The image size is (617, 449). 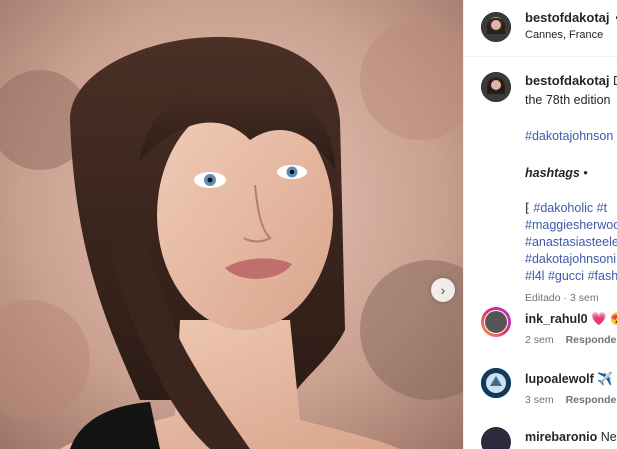 What do you see at coordinates (602, 276) in the screenshot?
I see `hashtag-link: #fash` at bounding box center [602, 276].